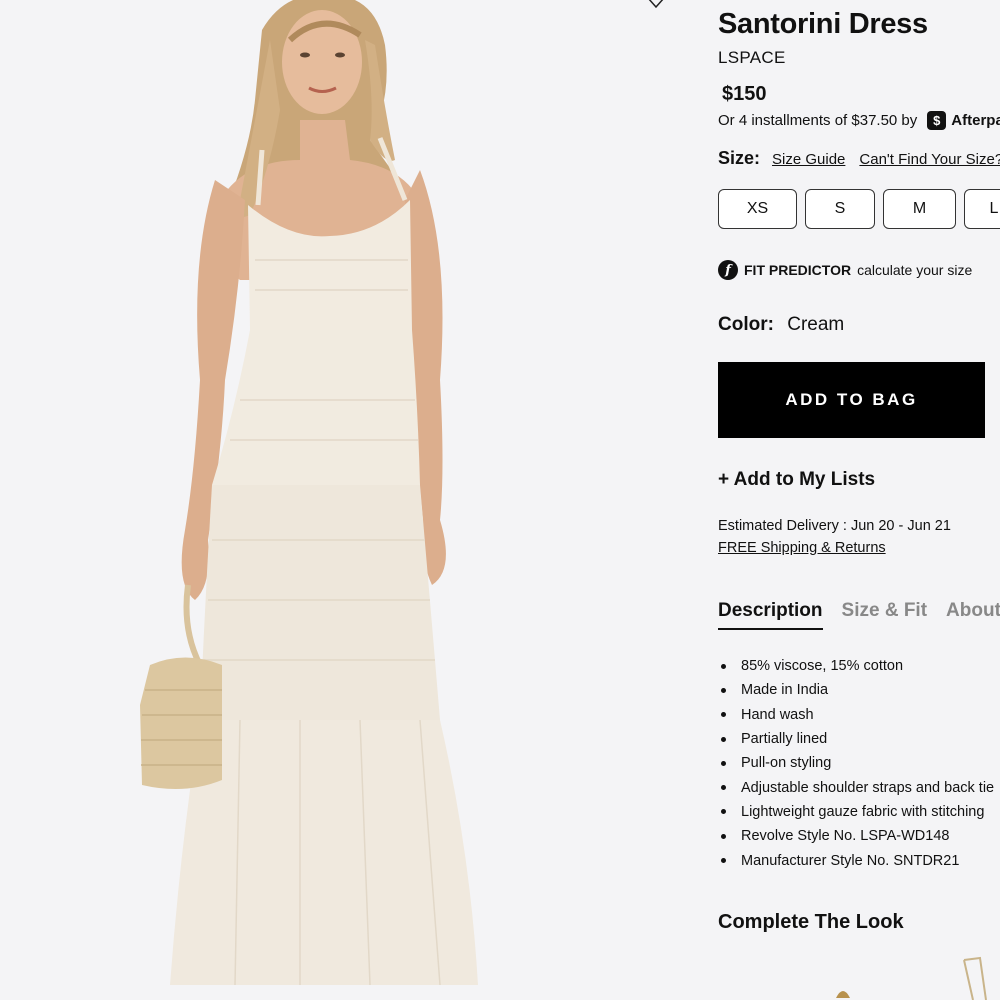 The width and height of the screenshot is (1000, 1000). What do you see at coordinates (796, 480) in the screenshot?
I see `add-to-lists-link: + Add to My Lists` at bounding box center [796, 480].